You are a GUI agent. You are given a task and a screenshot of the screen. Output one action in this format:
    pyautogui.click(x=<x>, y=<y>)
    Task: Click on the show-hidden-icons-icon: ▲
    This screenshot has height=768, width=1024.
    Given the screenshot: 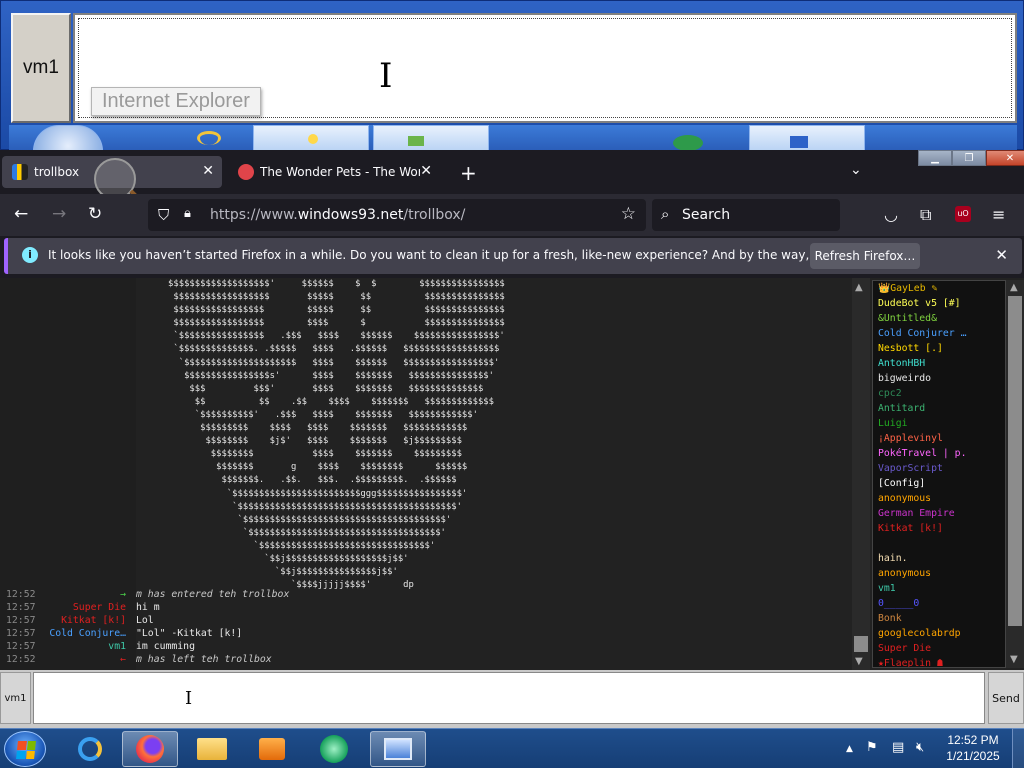 What is the action you would take?
    pyautogui.click(x=849, y=749)
    